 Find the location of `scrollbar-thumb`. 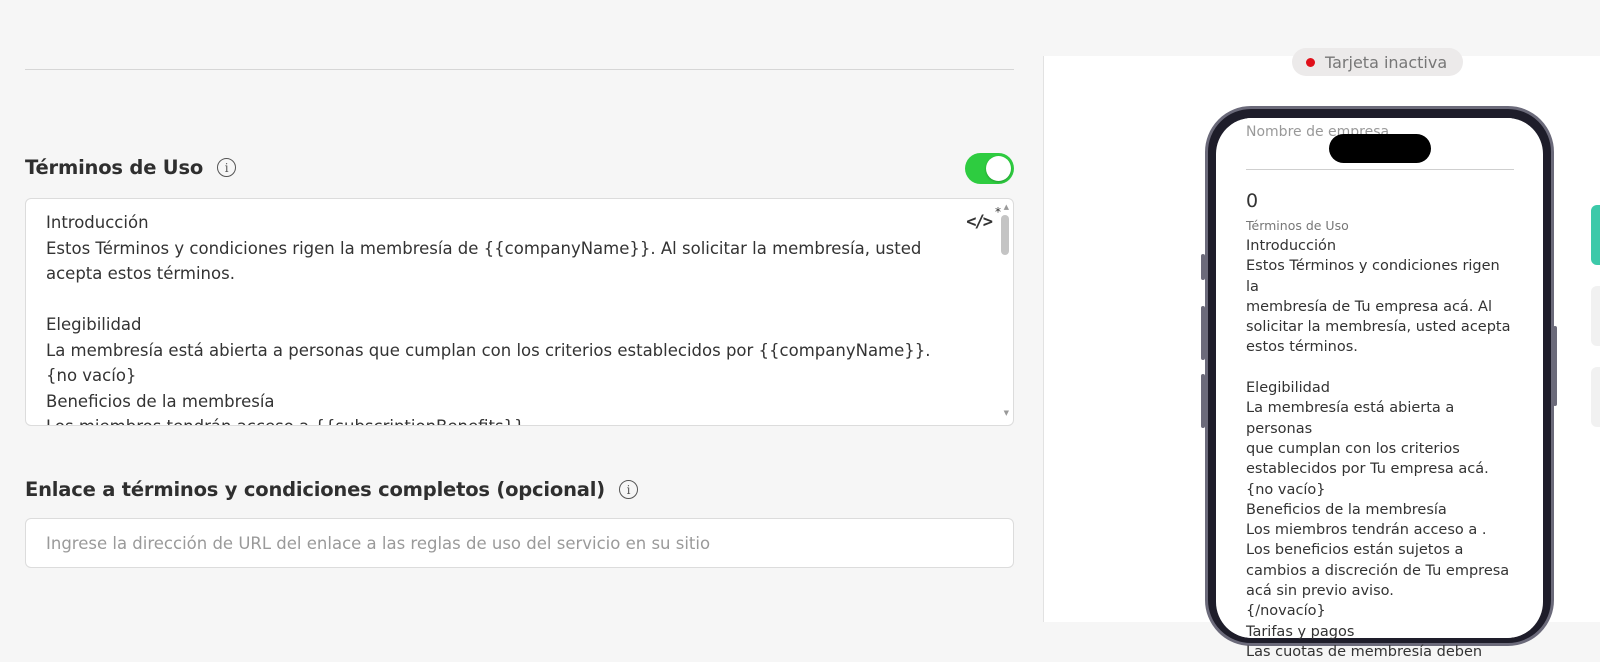

scrollbar-thumb is located at coordinates (1005, 235).